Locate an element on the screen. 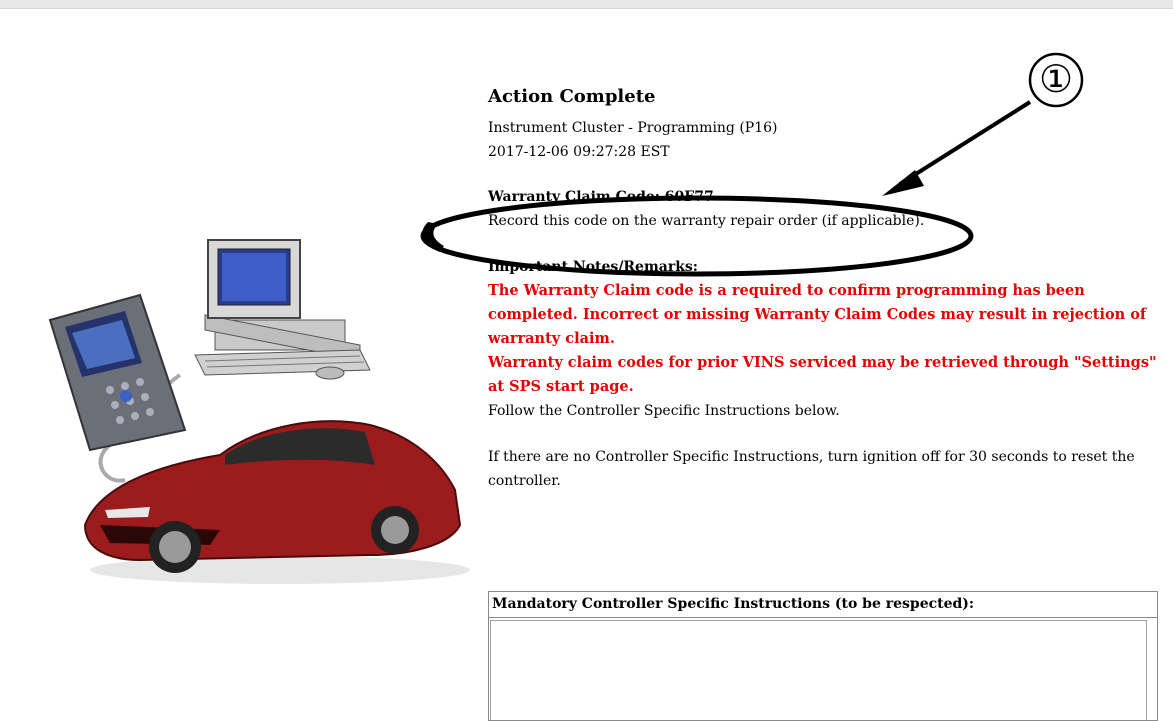 The width and height of the screenshot is (1173, 721). sports-car-icon is located at coordinates (276, 502).